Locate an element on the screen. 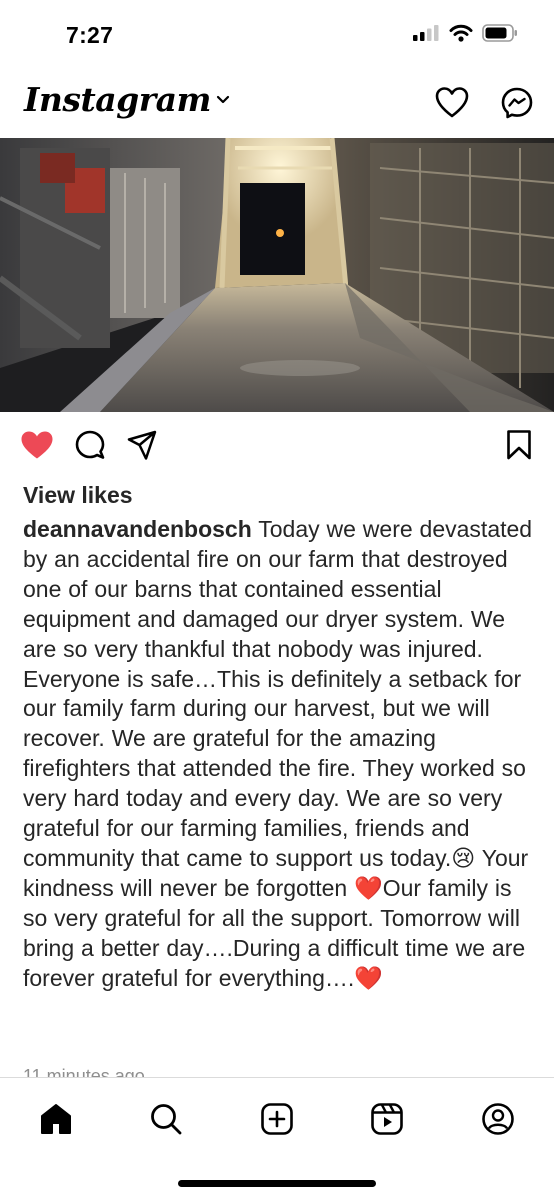 Image resolution: width=554 pixels, height=1201 pixels. signal-icon is located at coordinates (426, 33).